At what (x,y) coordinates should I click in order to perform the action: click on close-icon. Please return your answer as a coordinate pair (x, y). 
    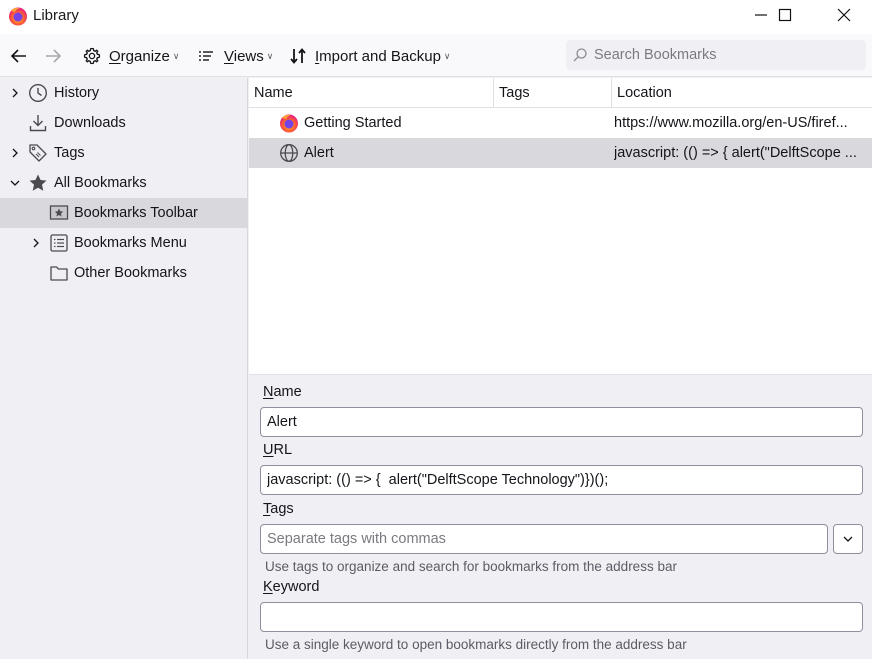
    Looking at the image, I should click on (844, 15).